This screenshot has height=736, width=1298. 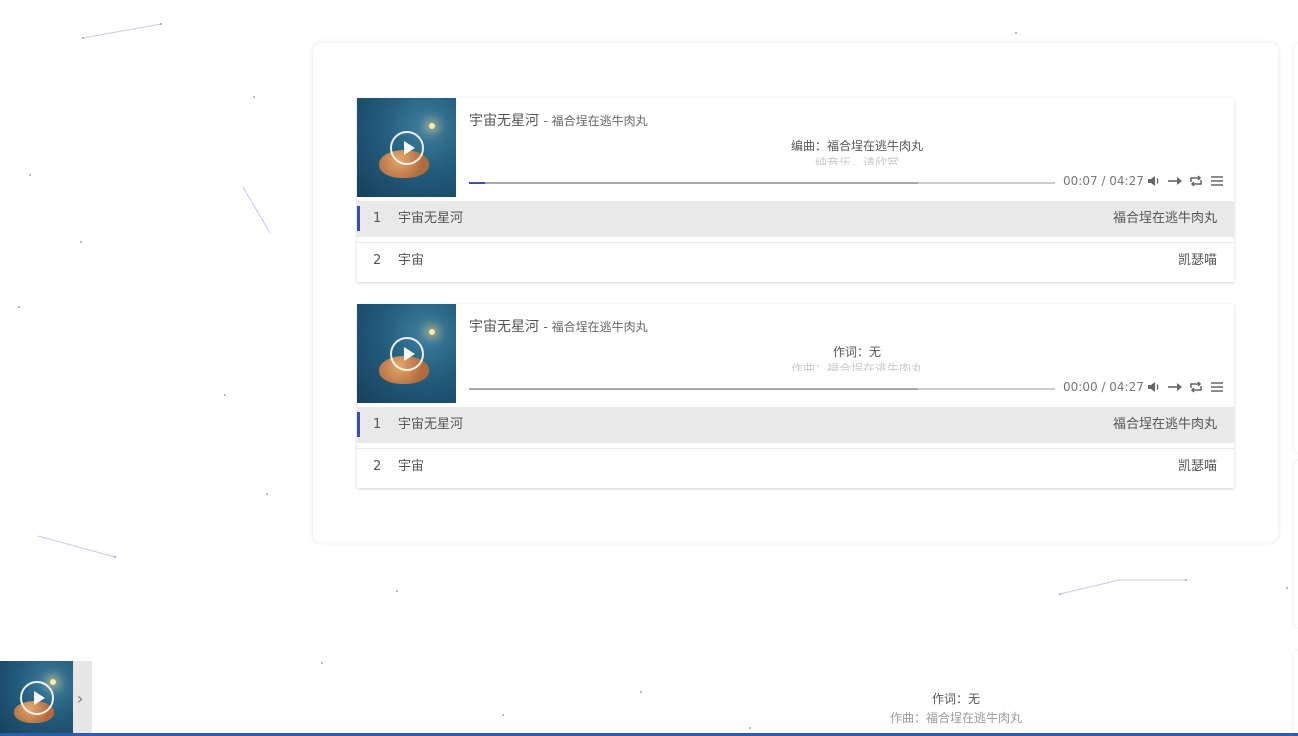 I want to click on lyric-current: 作词：无, so click(x=856, y=352).